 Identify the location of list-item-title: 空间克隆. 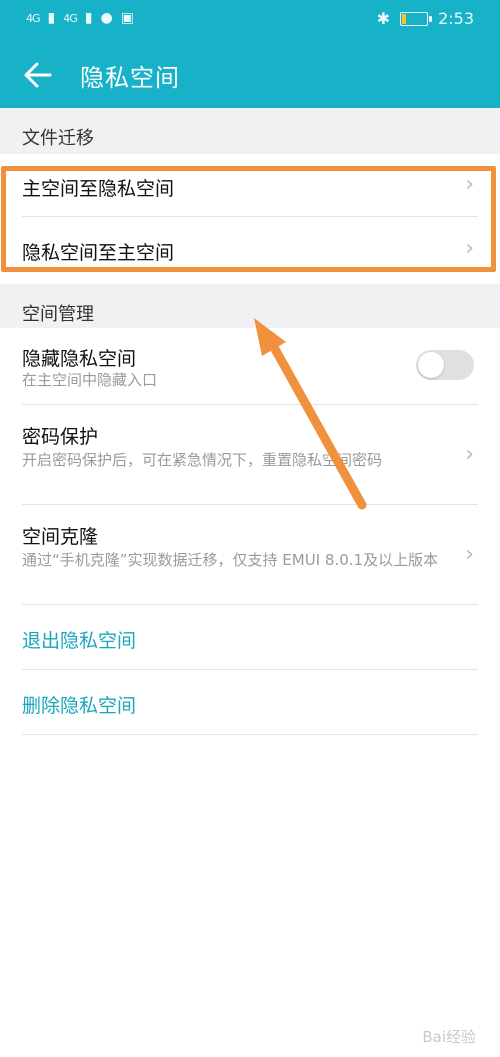
(60, 537).